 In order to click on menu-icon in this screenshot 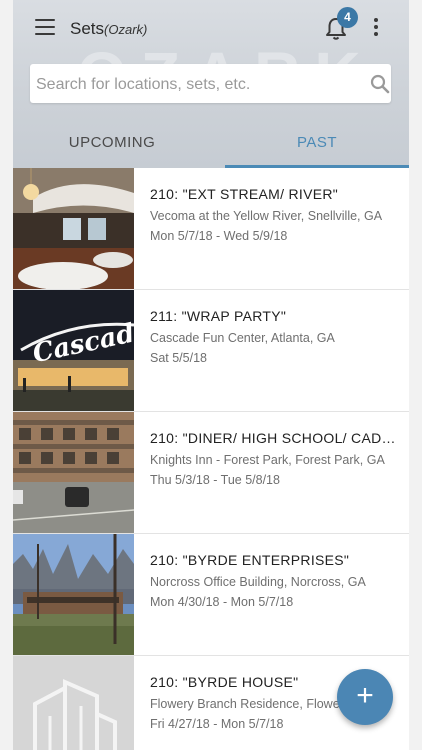, I will do `click(45, 27)`.